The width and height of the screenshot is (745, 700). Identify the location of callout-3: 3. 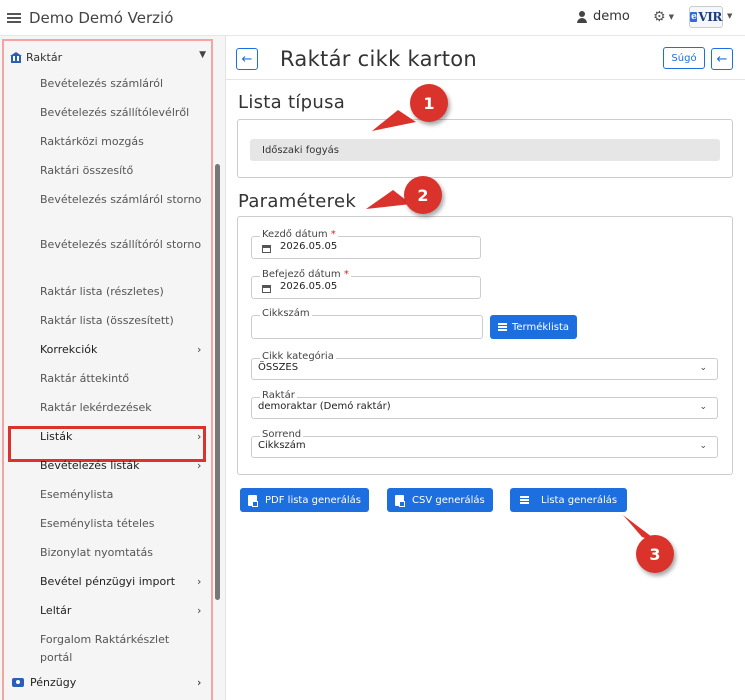
(655, 554).